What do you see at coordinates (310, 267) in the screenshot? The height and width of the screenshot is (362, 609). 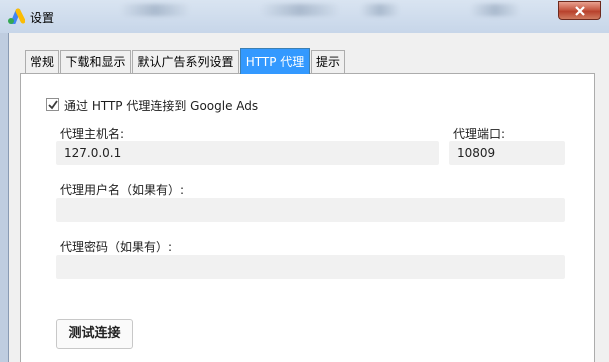 I see `proxy-password-input` at bounding box center [310, 267].